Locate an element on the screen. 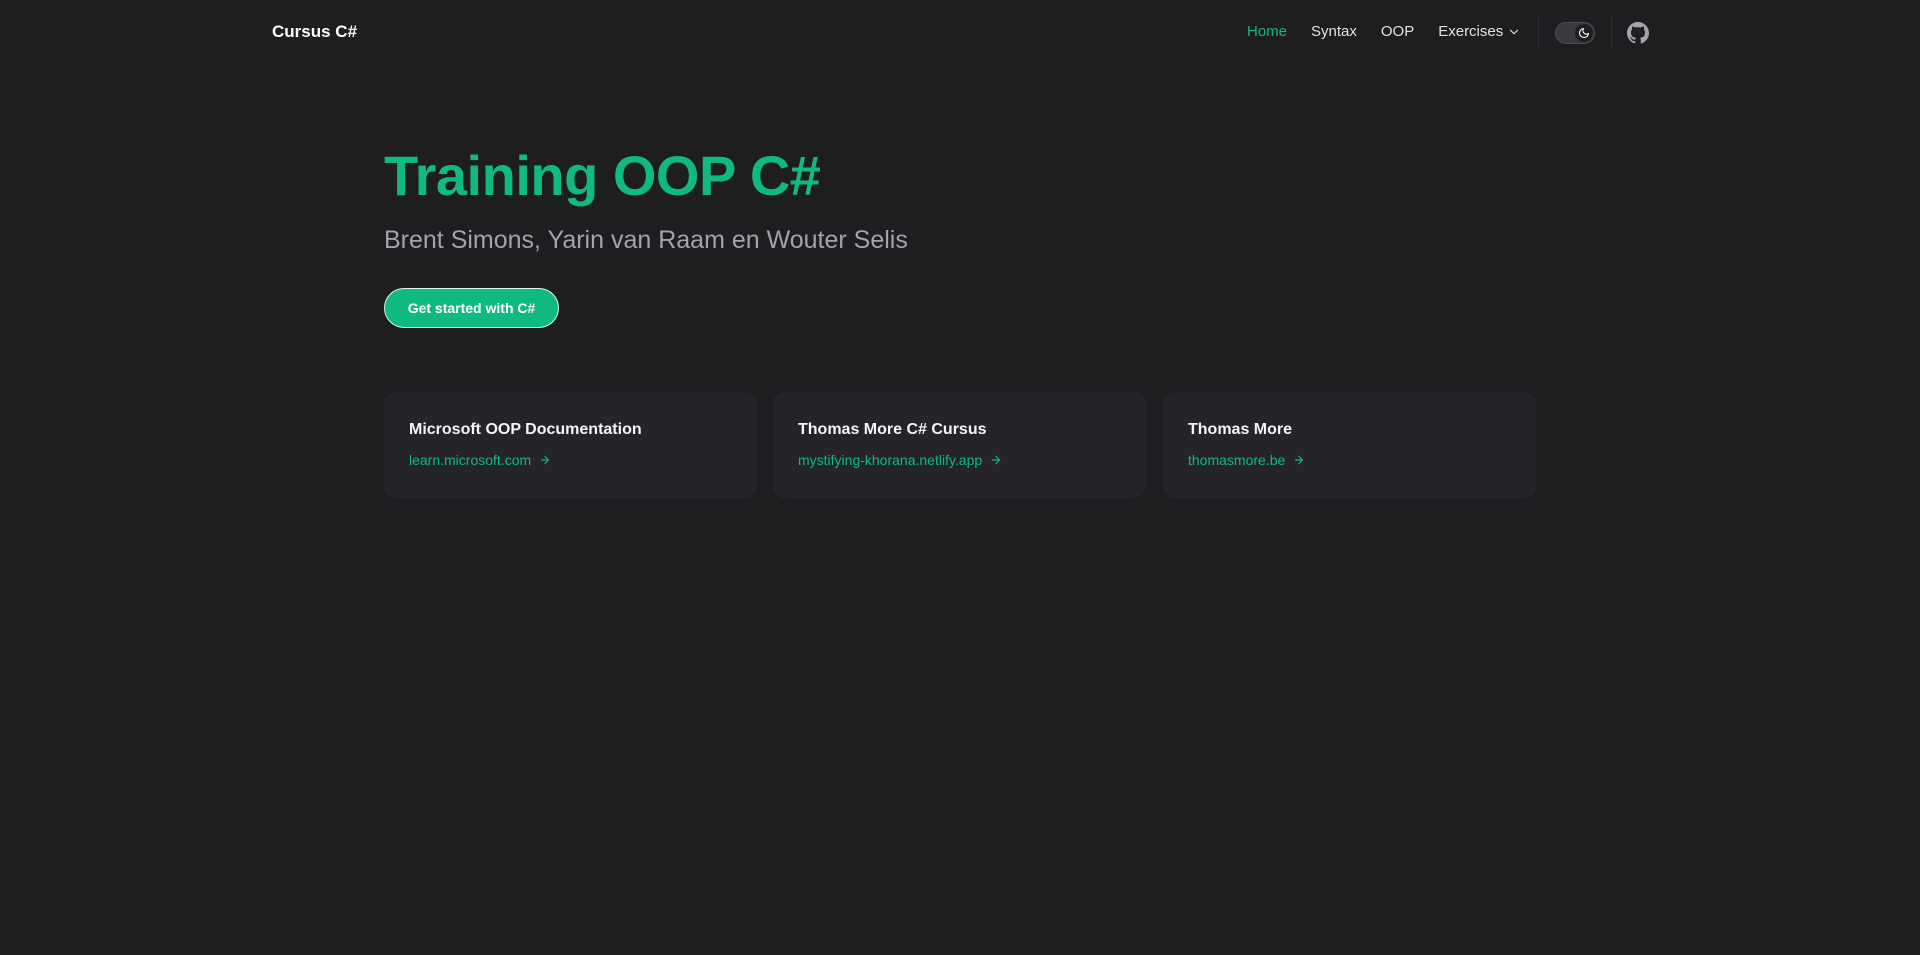 The height and width of the screenshot is (955, 1920). theme-toggle is located at coordinates (1575, 33).